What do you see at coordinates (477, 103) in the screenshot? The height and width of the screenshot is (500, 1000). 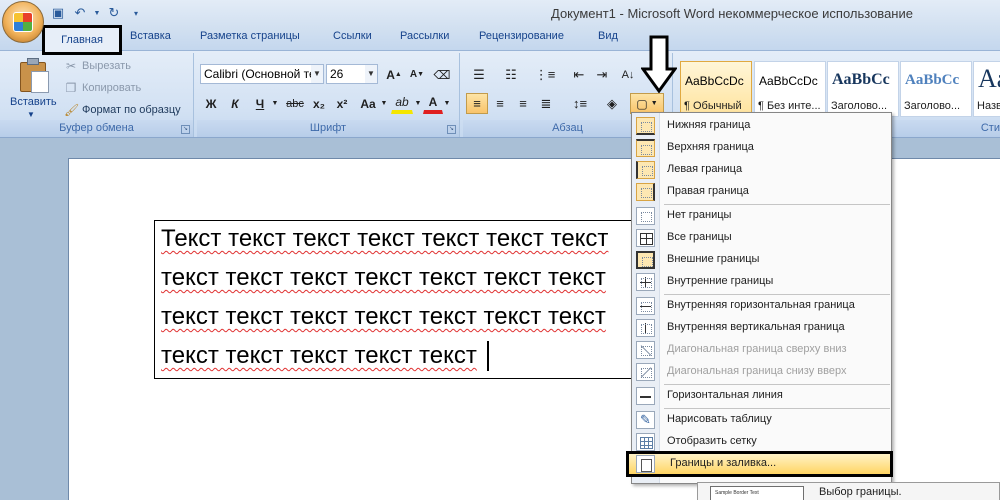 I see `align-left-icon: ≡` at bounding box center [477, 103].